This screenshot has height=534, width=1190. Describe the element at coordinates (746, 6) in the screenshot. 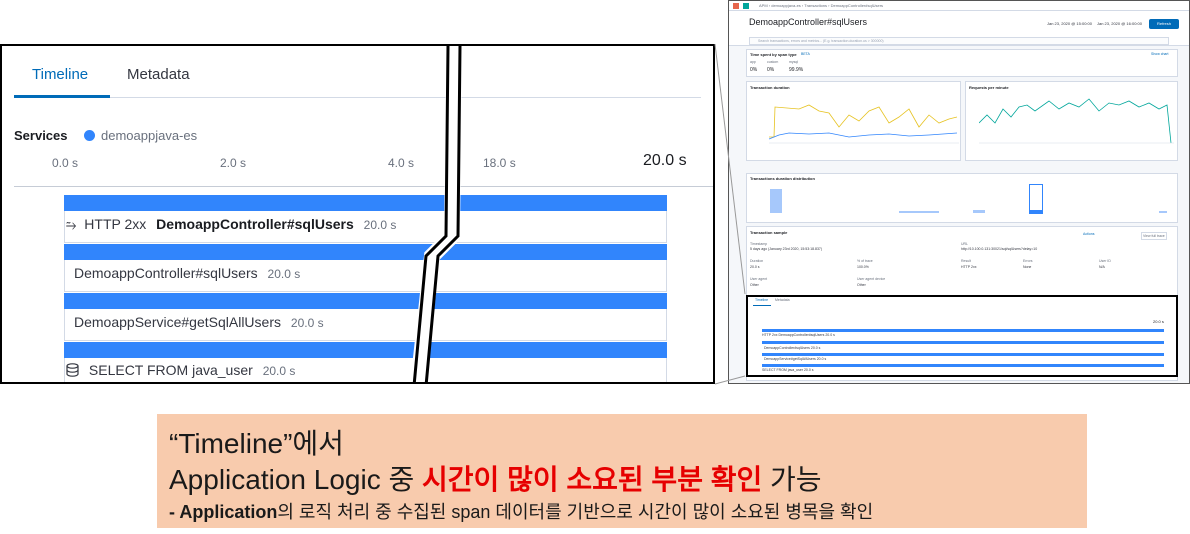

I see `space-avatar` at that location.